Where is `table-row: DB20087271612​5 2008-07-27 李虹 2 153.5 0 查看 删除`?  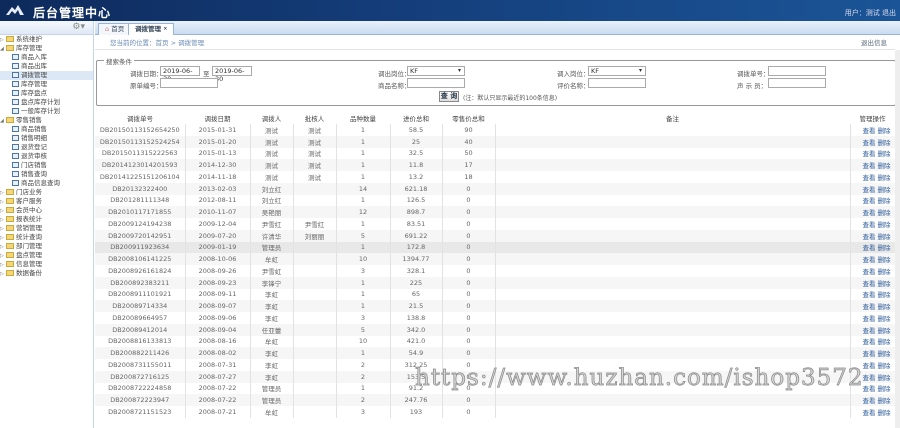 table-row: DB20087271612​5 2008-07-27 李虹 2 153.5 0 查看 删除 is located at coordinates (495, 376).